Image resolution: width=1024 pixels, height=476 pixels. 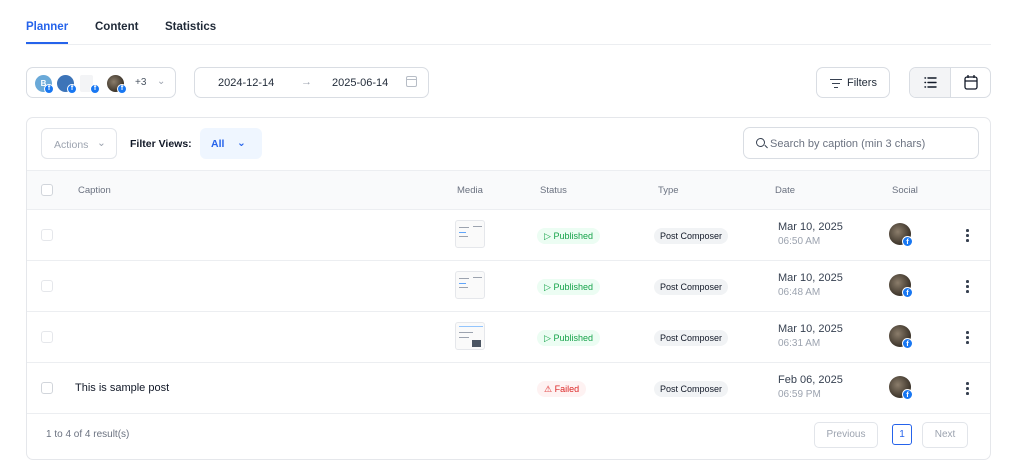 What do you see at coordinates (218, 144) in the screenshot?
I see `filter-views-value: All` at bounding box center [218, 144].